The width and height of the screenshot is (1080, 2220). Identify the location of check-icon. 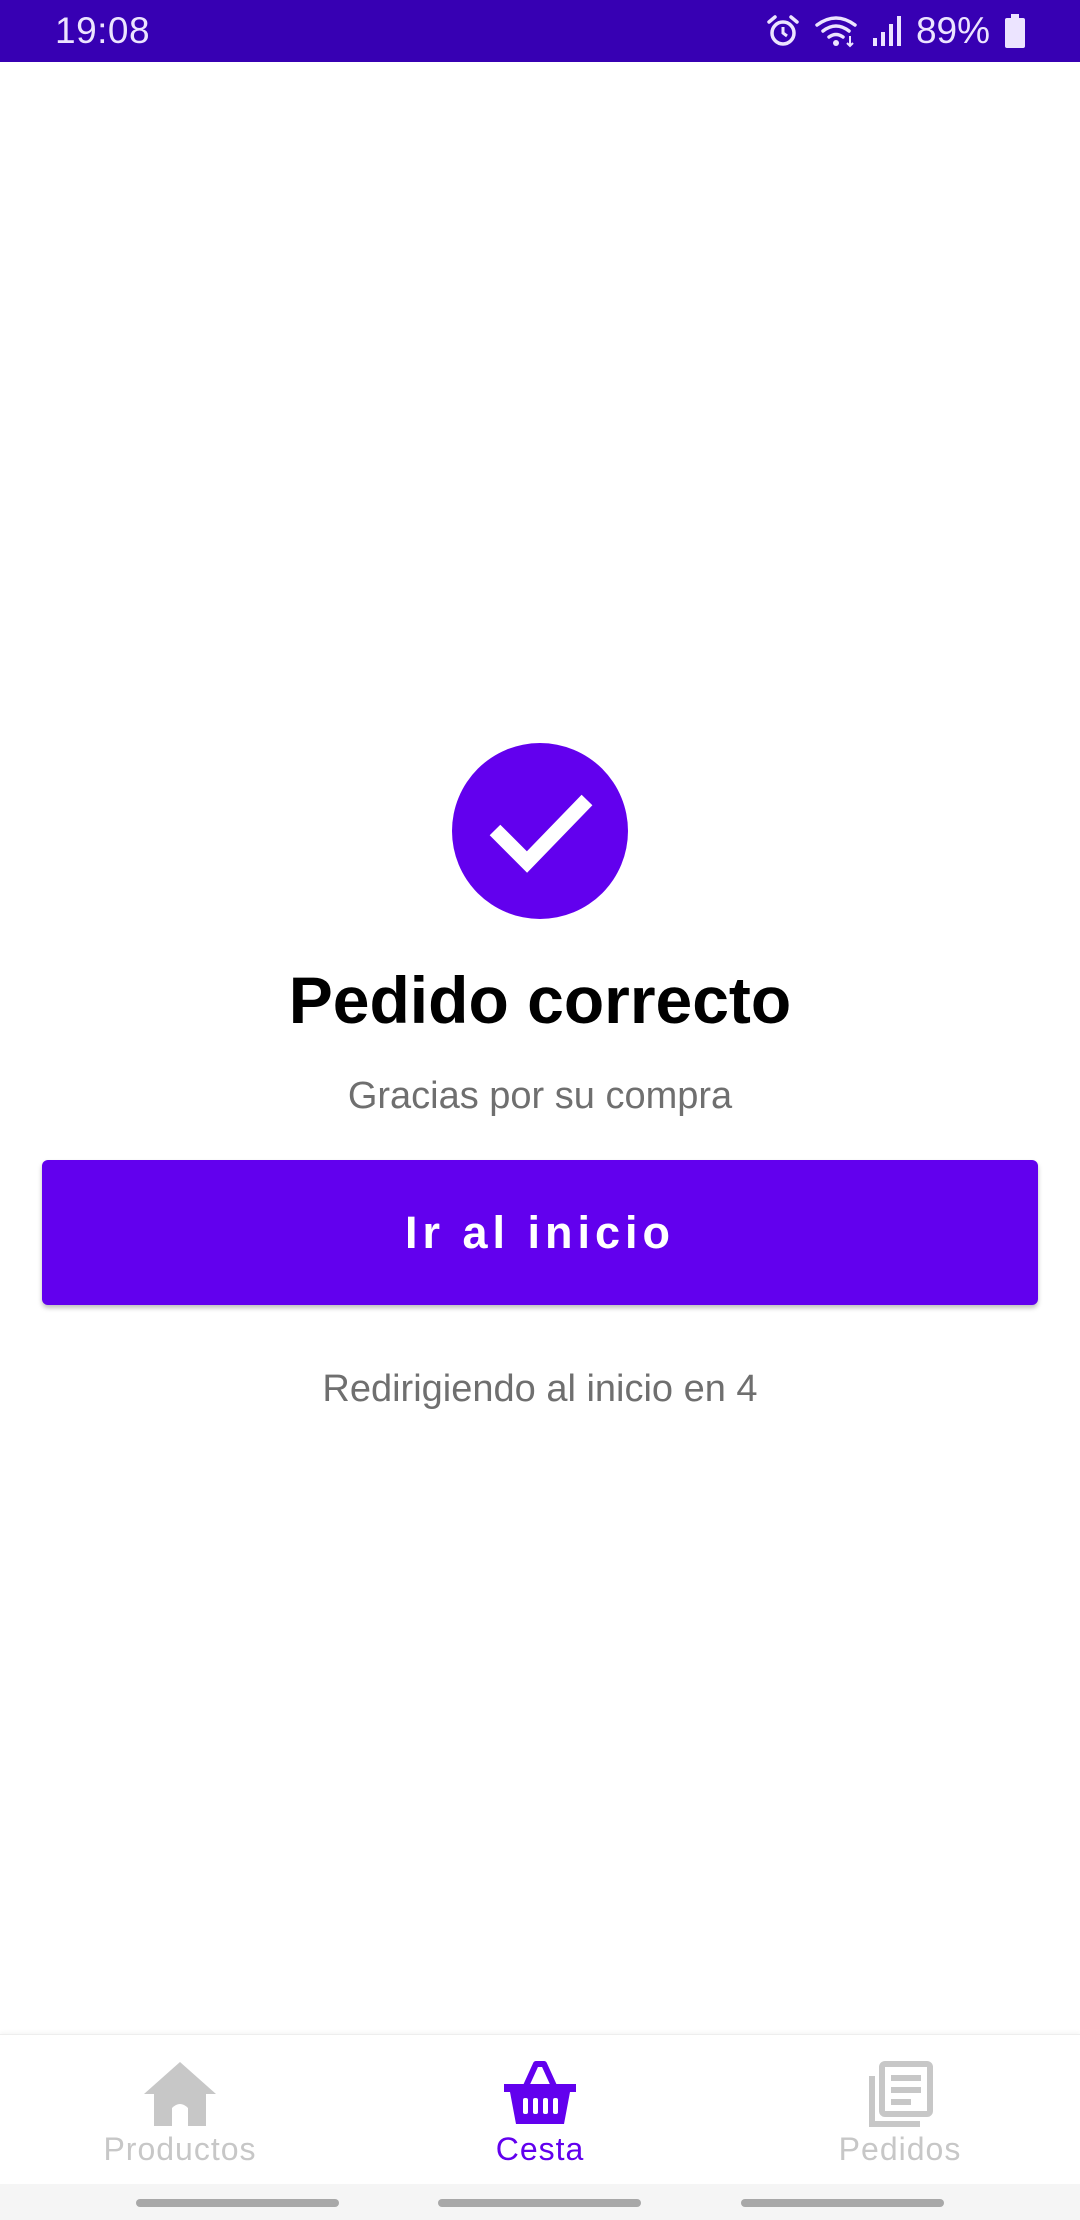
(540, 831).